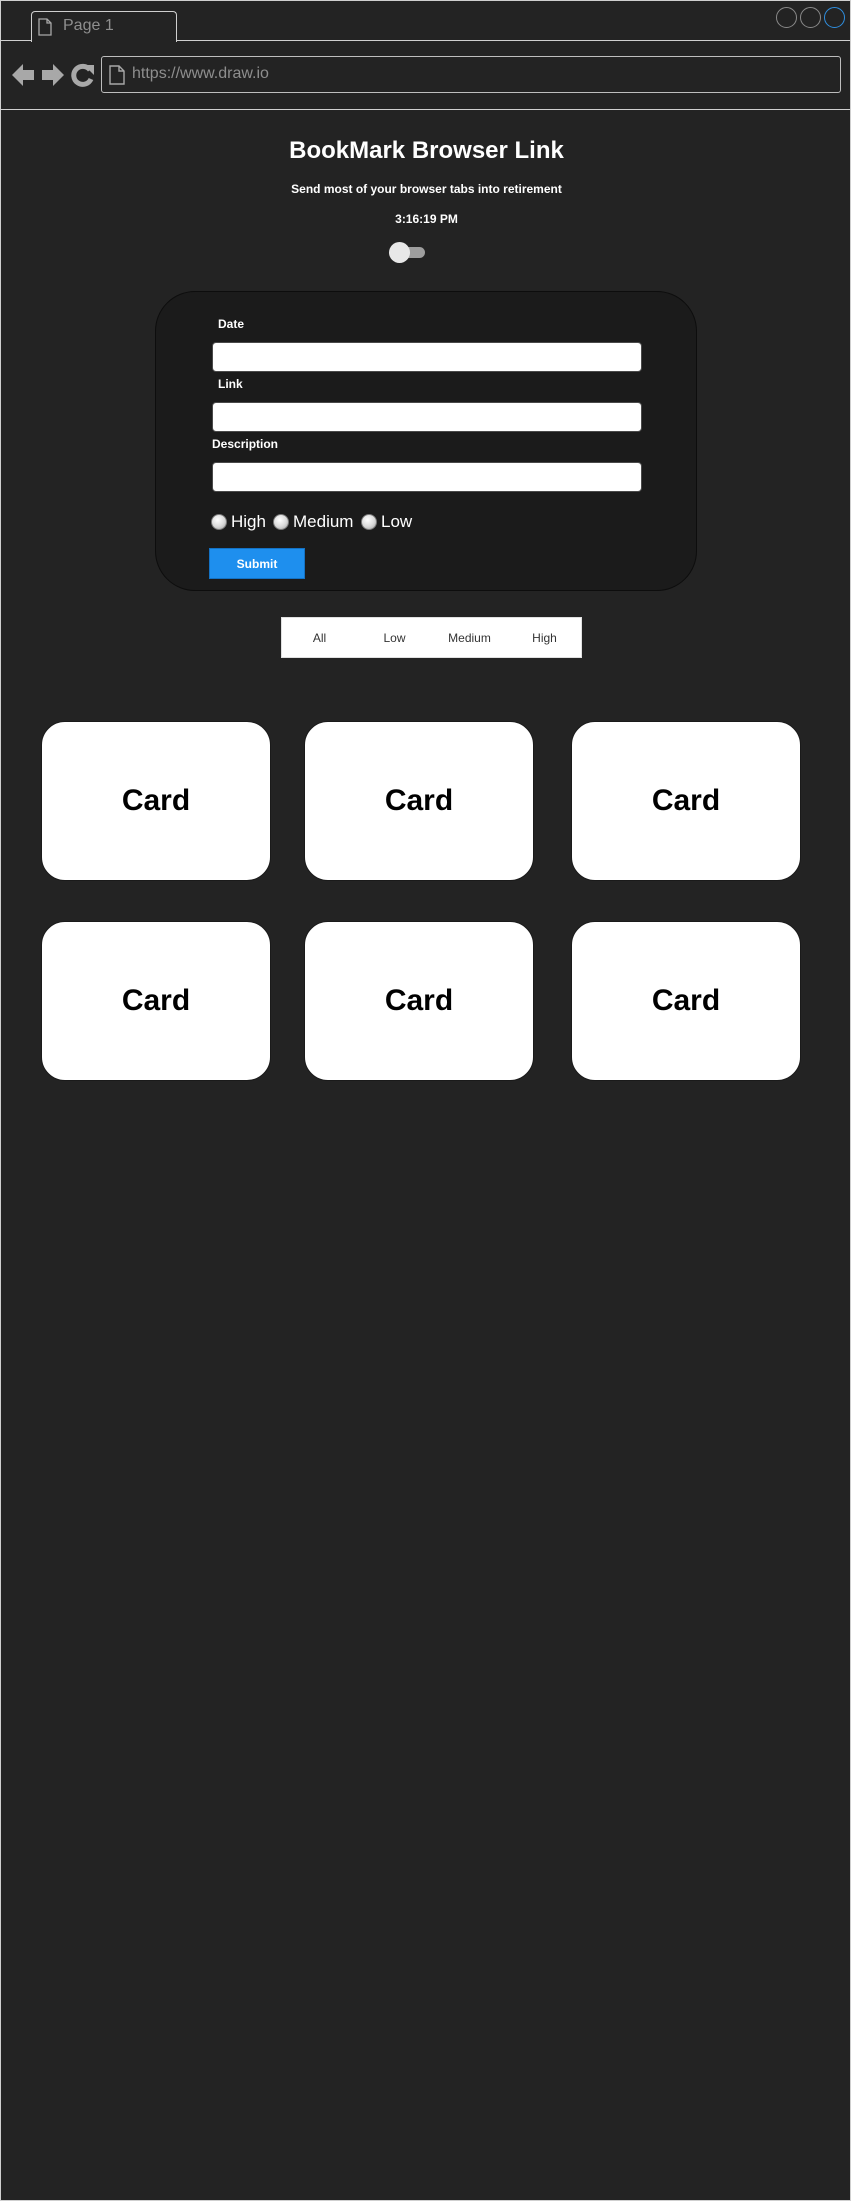  I want to click on priority-label: Medium, so click(323, 521).